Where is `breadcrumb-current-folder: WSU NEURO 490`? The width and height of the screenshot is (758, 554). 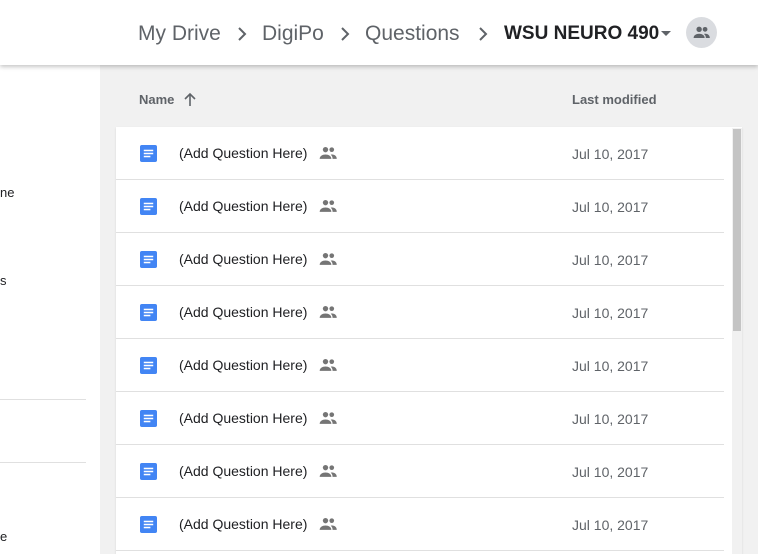
breadcrumb-current-folder: WSU NEURO 490 is located at coordinates (581, 34).